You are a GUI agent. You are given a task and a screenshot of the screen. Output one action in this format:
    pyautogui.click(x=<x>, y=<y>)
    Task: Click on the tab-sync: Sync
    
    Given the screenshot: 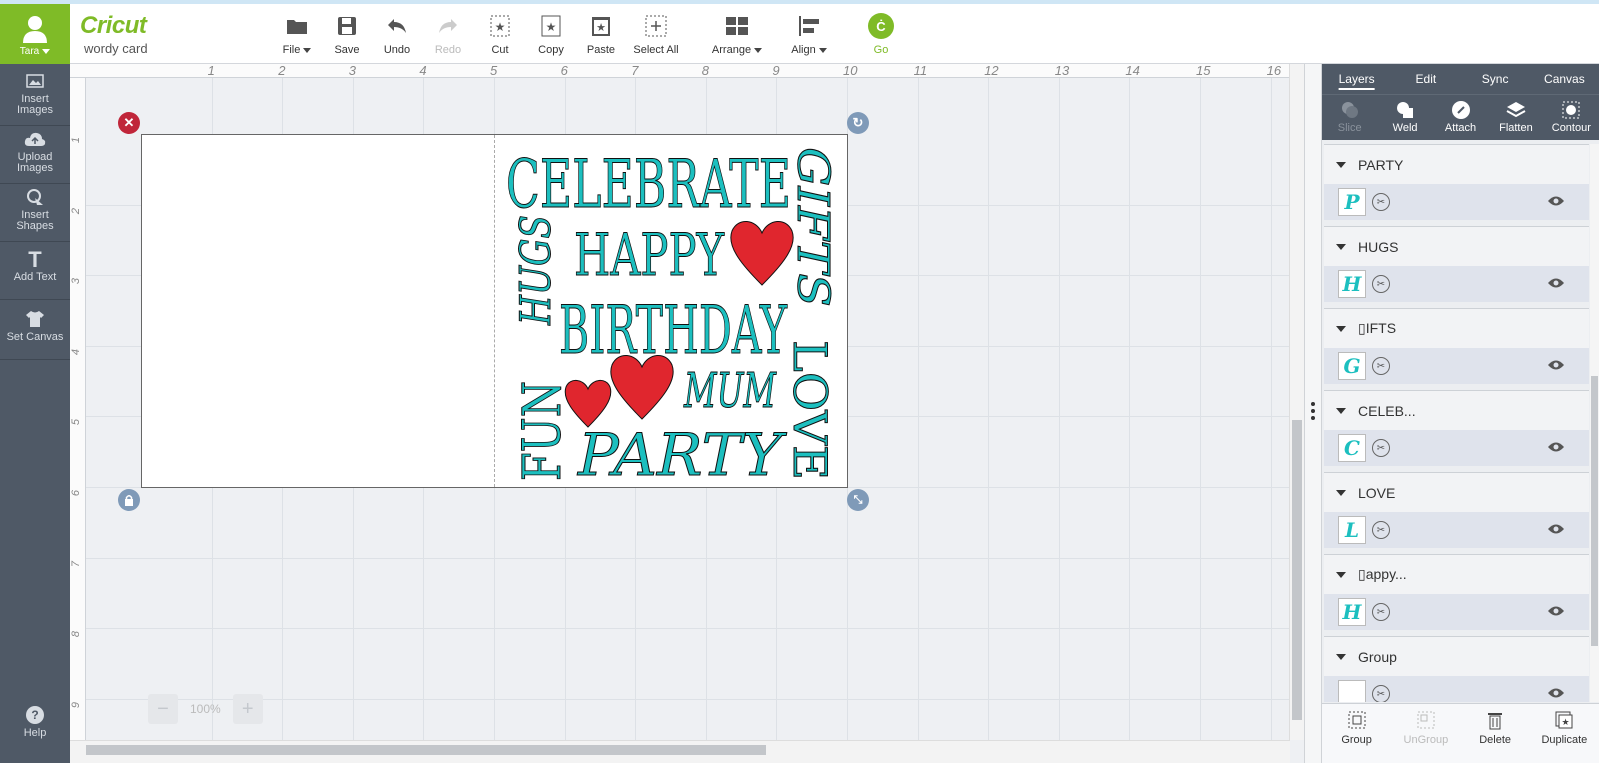 What is the action you would take?
    pyautogui.click(x=1495, y=79)
    